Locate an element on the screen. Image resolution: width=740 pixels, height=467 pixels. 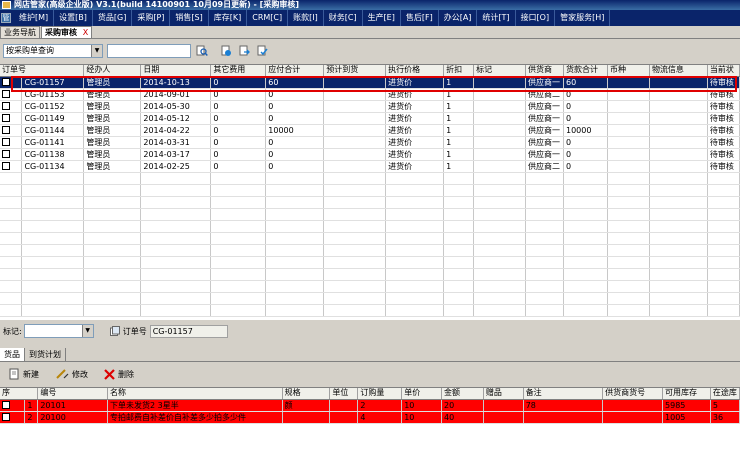
menu-accounts: 账款[I] is located at coordinates (306, 18).